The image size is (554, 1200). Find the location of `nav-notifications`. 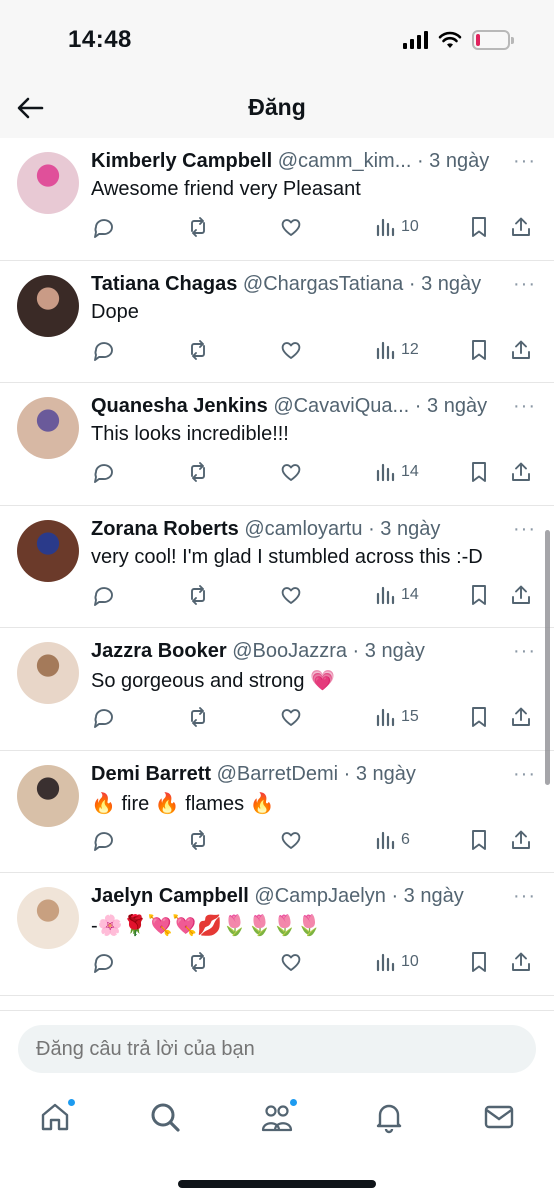

nav-notifications is located at coordinates (390, 1118).